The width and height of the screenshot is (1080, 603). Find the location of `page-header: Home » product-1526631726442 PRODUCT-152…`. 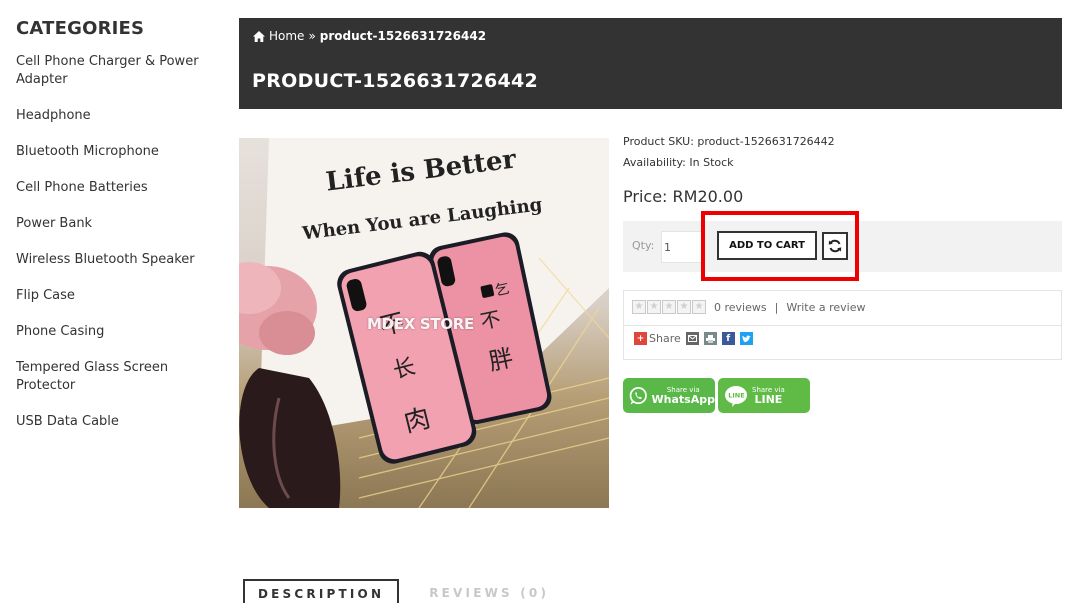

page-header: Home » product-1526631726442 PRODUCT-152… is located at coordinates (650, 63).